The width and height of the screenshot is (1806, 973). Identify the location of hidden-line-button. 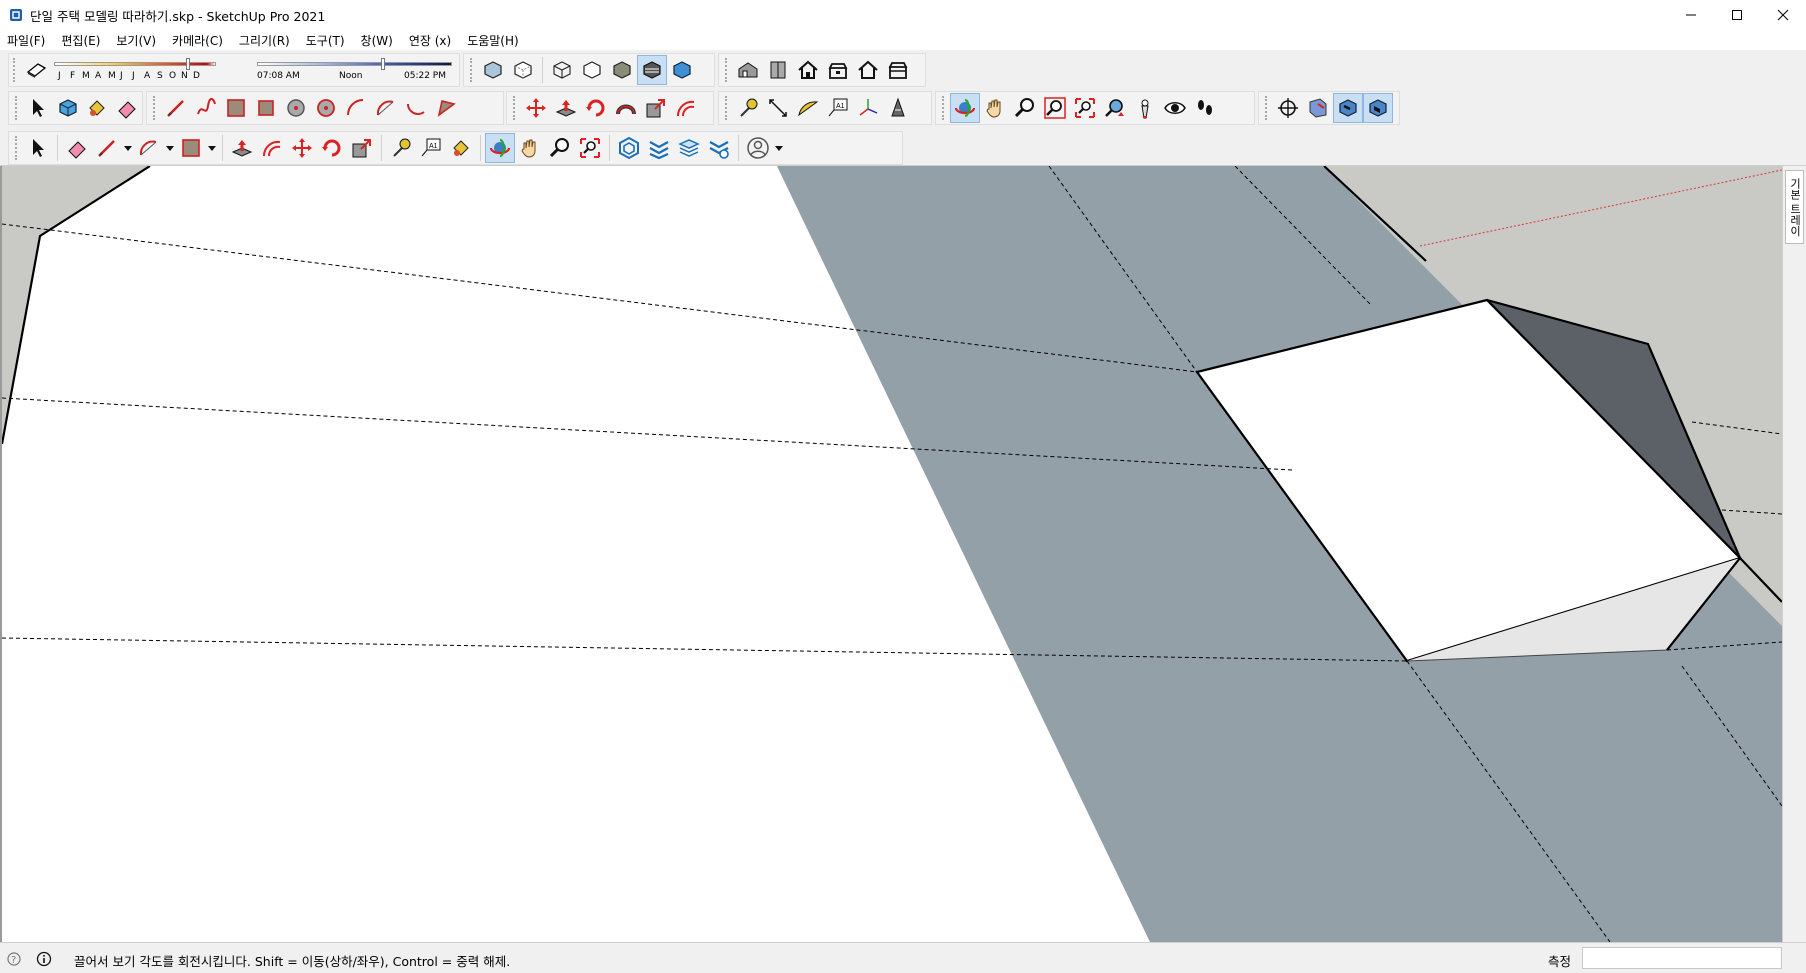
(592, 70).